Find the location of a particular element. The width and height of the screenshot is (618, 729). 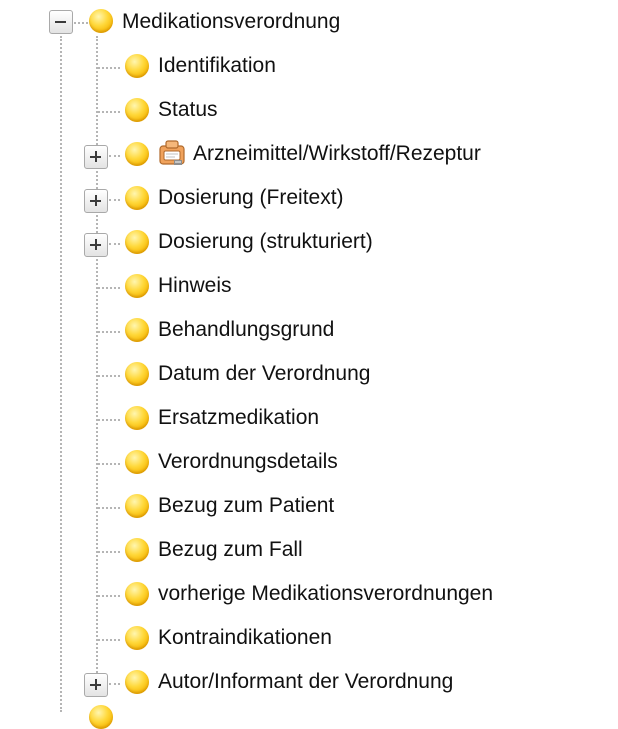

tree-item-label: vorherige Medikationsverordnungen is located at coordinates (325, 594).